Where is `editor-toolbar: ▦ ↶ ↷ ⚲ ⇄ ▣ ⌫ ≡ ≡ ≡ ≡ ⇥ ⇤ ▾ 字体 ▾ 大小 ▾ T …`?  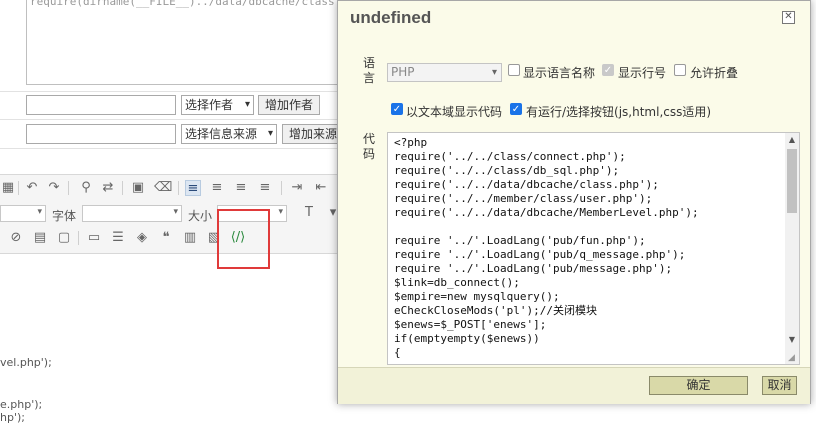 editor-toolbar: ▦ ↶ ↷ ⚲ ⇄ ▣ ⌫ ≡ ≡ ≡ ≡ ⇥ ⇤ ▾ 字体 ▾ 大小 ▾ T … is located at coordinates (172, 214).